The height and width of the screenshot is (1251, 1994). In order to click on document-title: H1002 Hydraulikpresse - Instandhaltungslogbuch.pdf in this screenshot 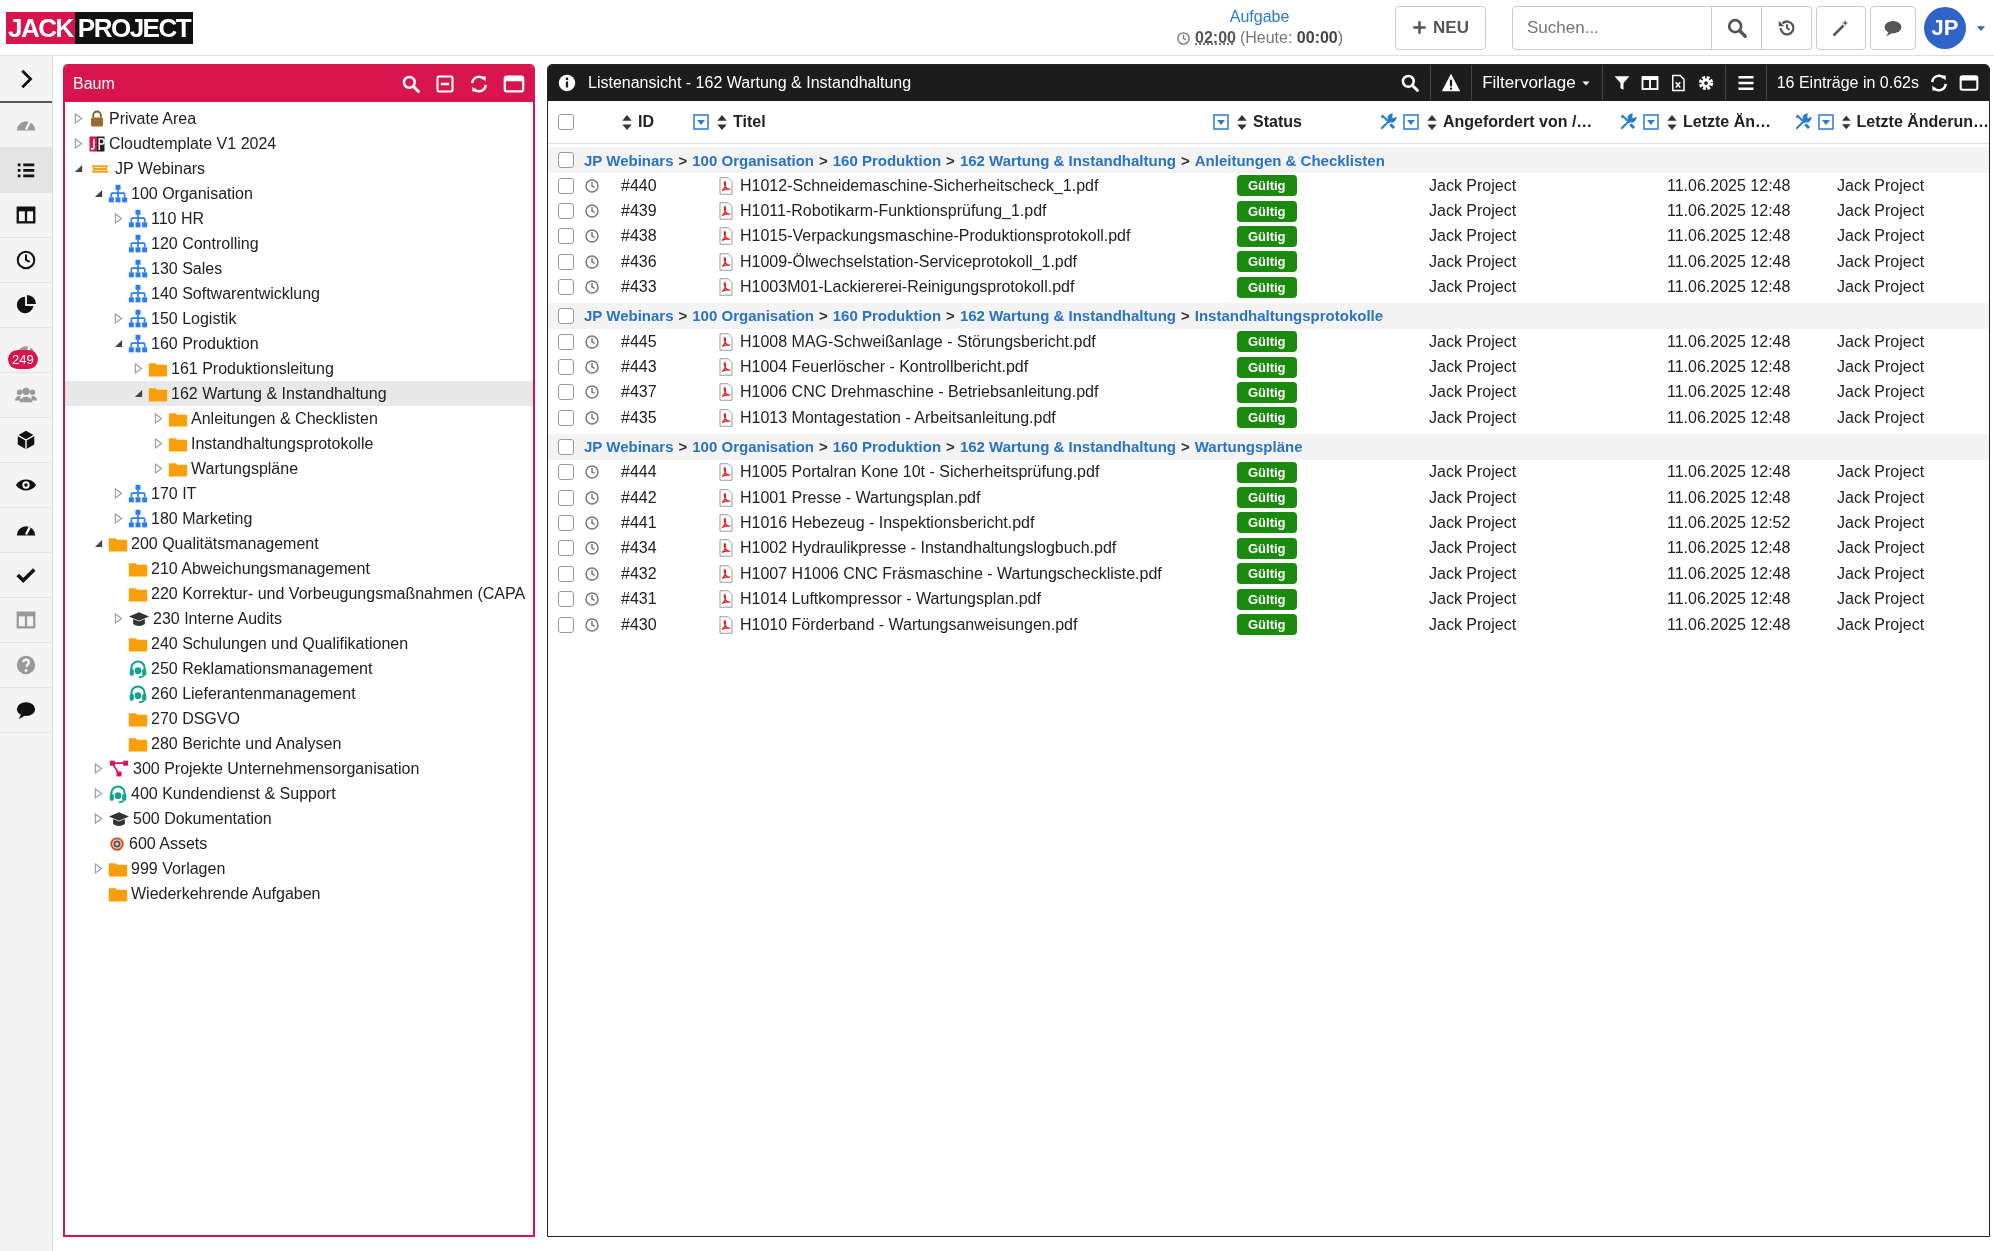, I will do `click(928, 548)`.